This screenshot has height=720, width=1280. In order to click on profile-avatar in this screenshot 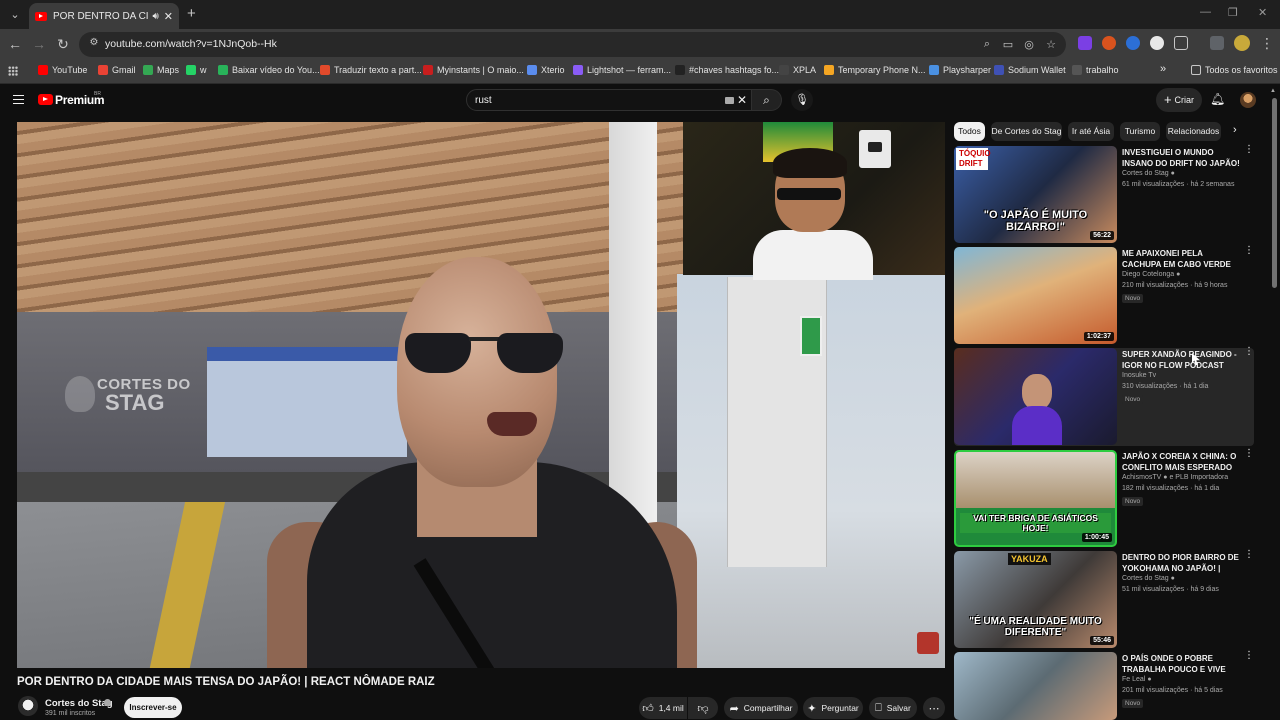, I will do `click(1242, 43)`.